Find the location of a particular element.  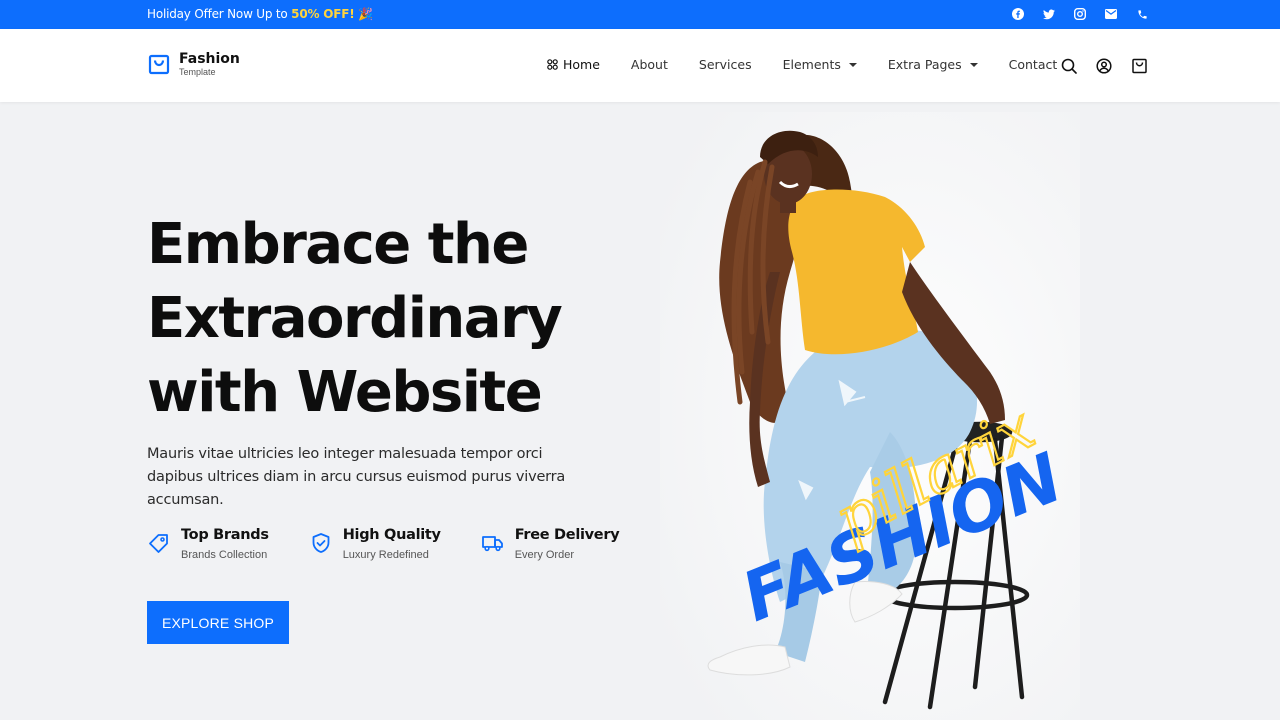

feature-subtitle: Every Order is located at coordinates (544, 555).